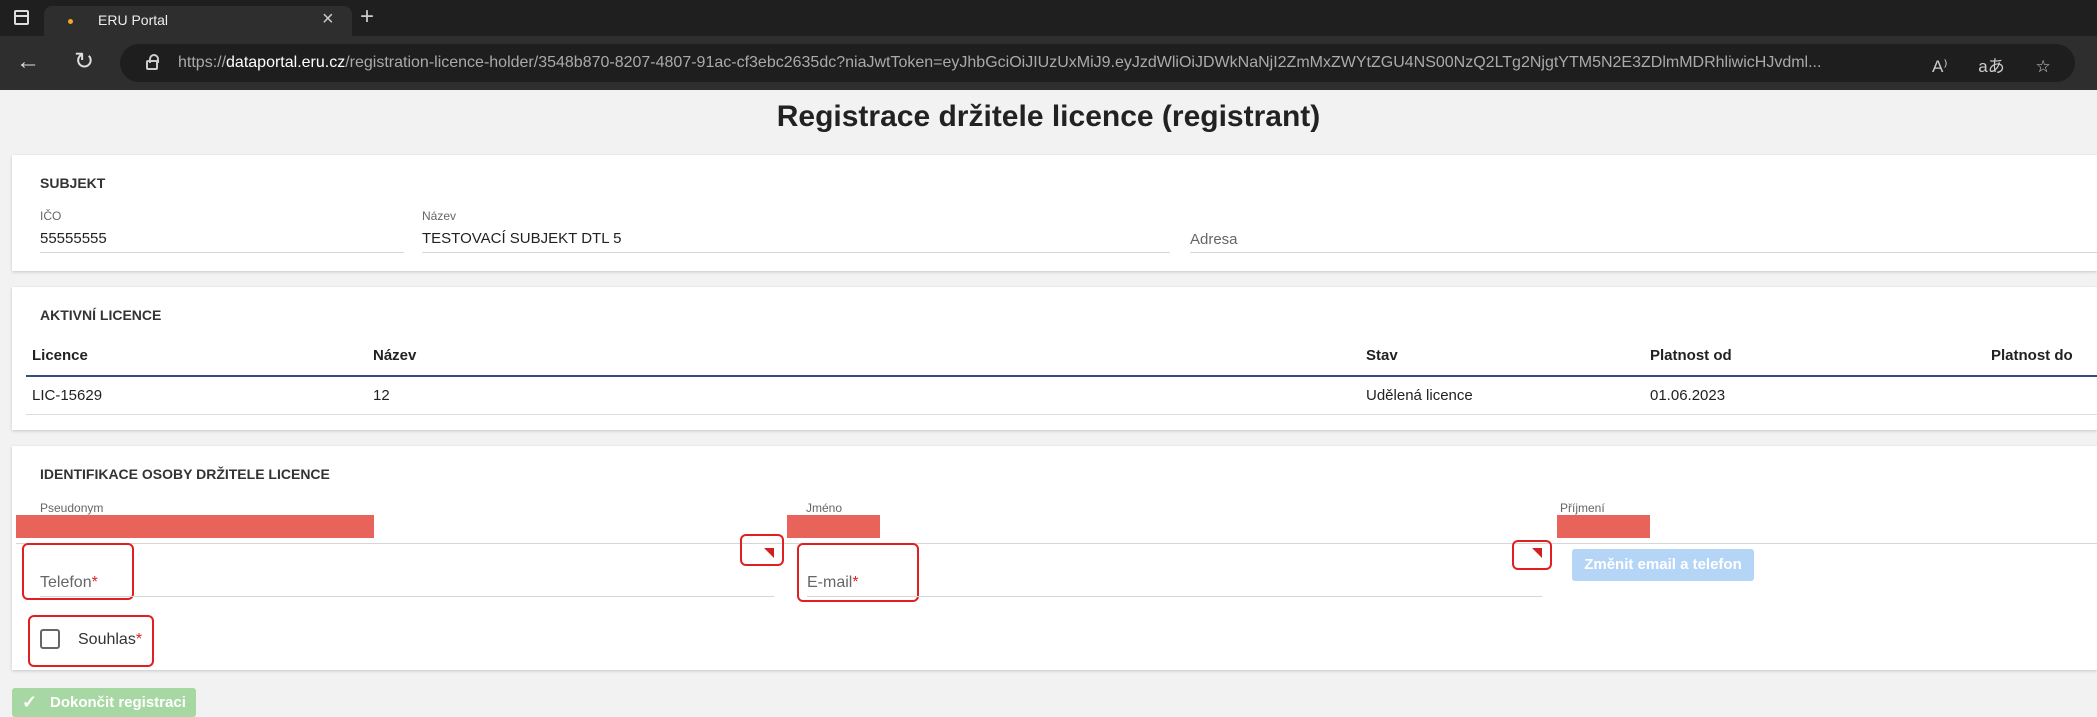  What do you see at coordinates (1214, 239) in the screenshot?
I see `address-label: Adresa` at bounding box center [1214, 239].